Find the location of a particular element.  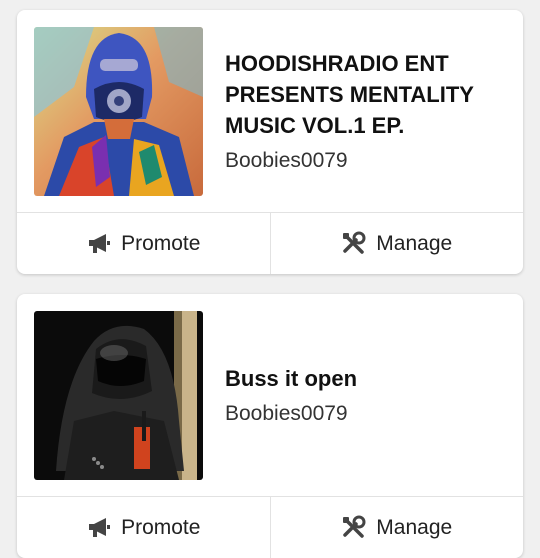

album-cover-art is located at coordinates (118, 111).